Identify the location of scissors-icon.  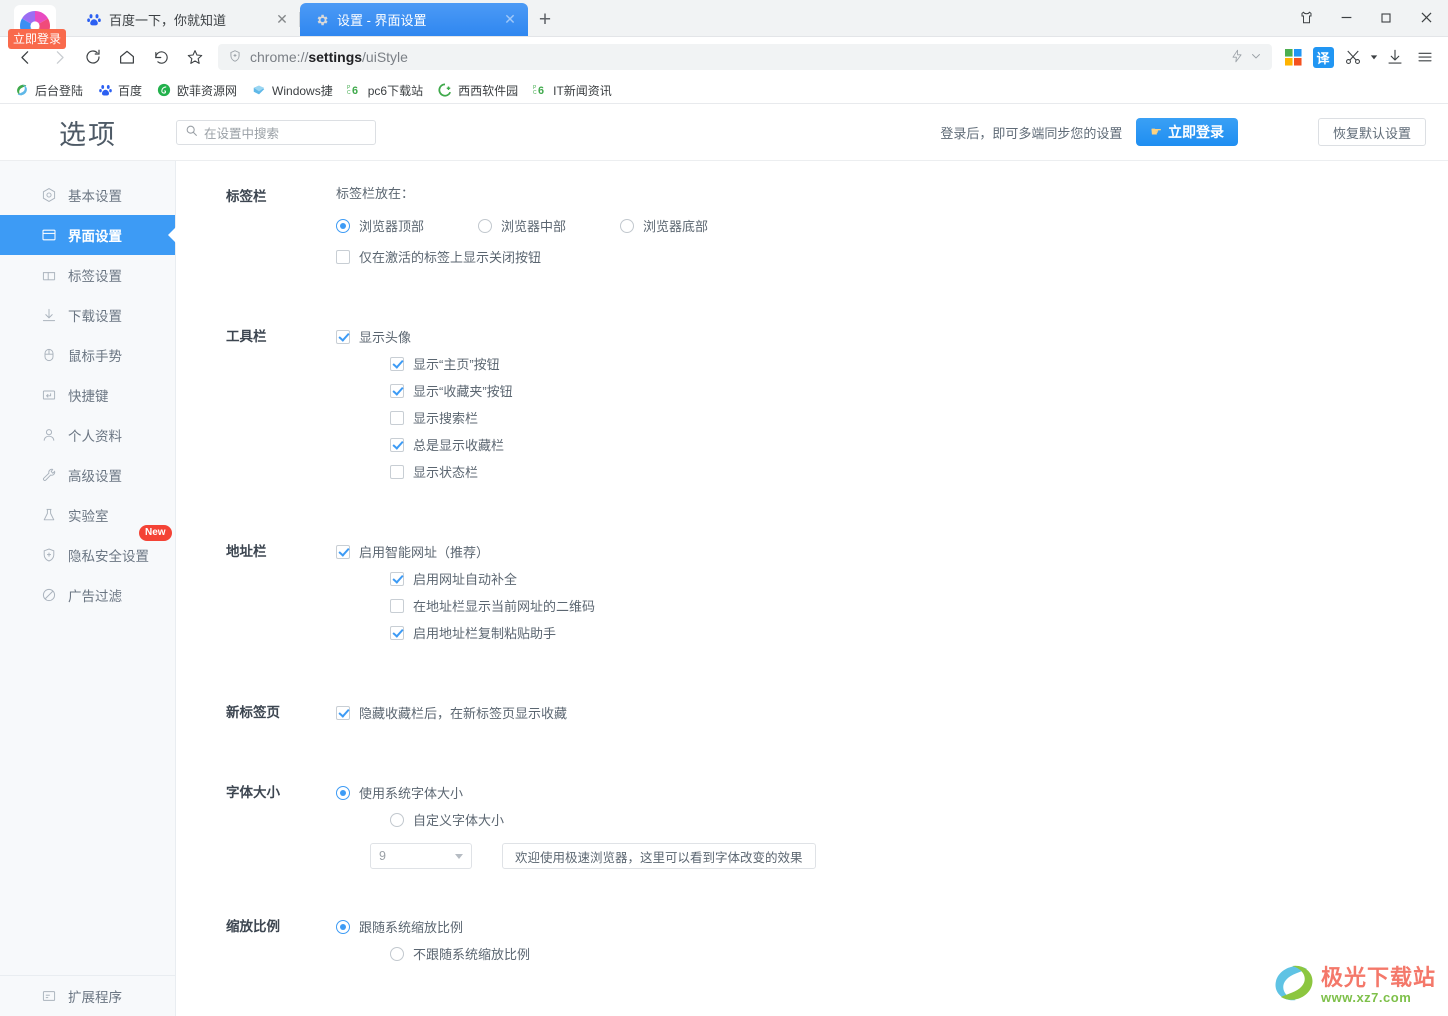
(1353, 57).